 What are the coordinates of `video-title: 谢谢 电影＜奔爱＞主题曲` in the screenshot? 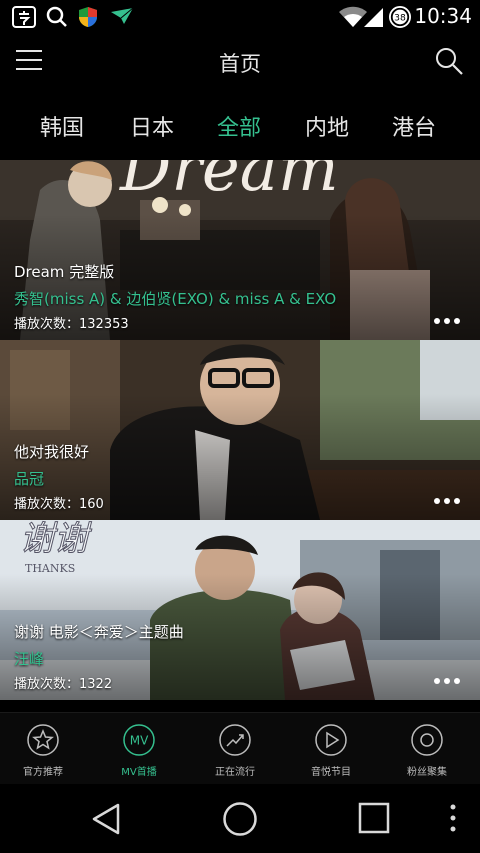 It's located at (99, 632).